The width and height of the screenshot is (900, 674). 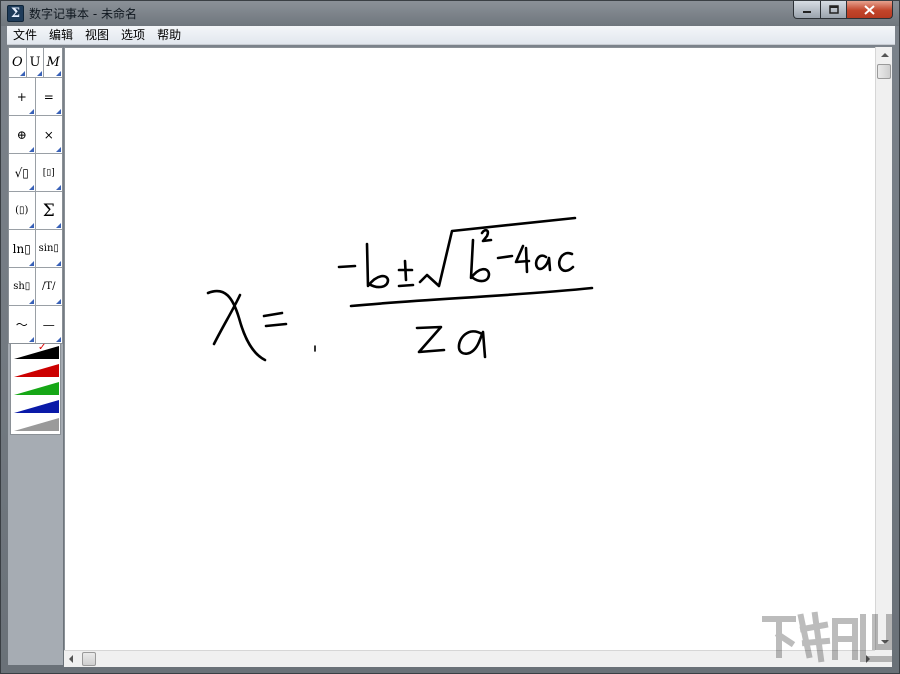 What do you see at coordinates (469, 658) in the screenshot?
I see `horizontal-scrollbar` at bounding box center [469, 658].